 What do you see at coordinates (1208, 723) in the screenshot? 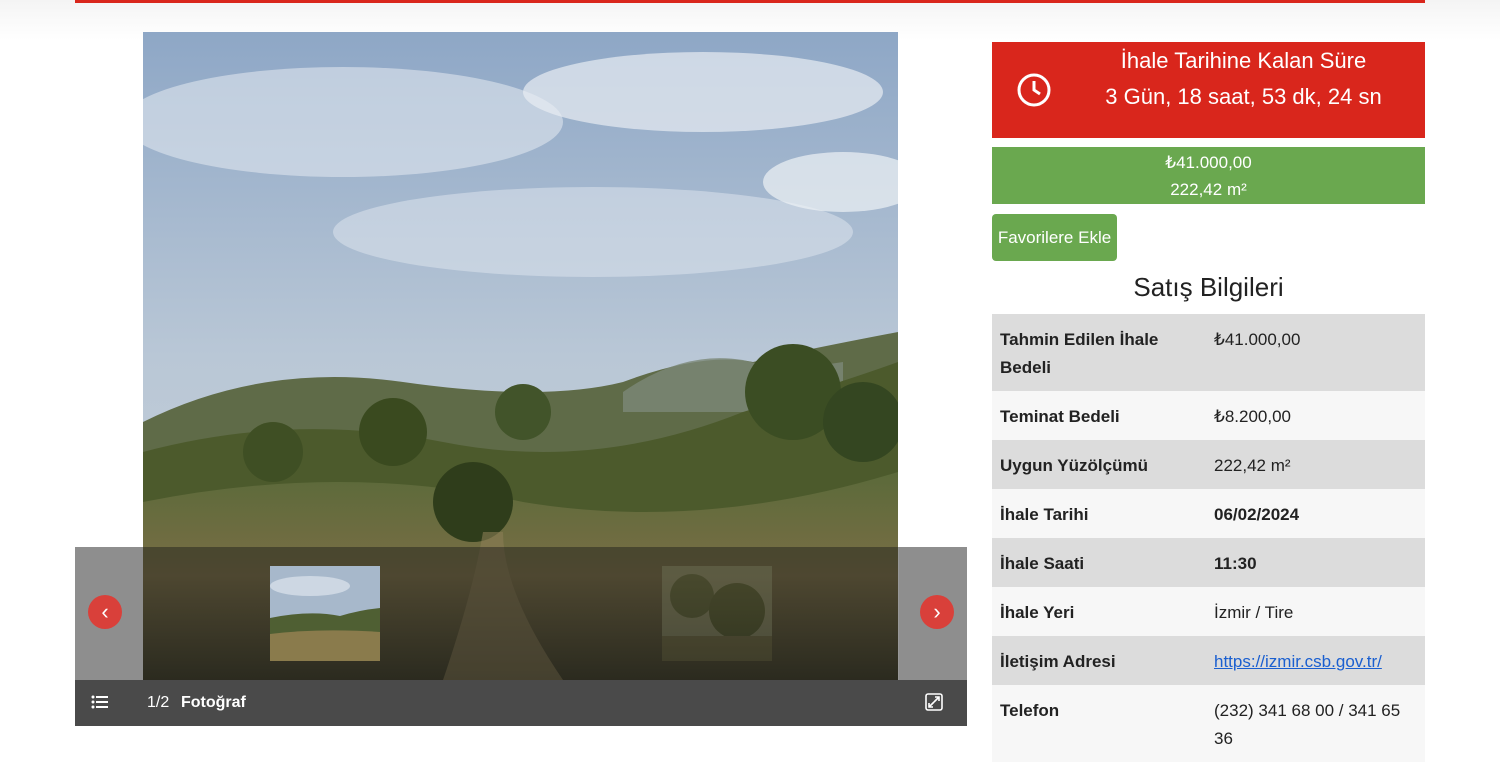
I see `table-row: Telefon (232) 341 68 00 / 341 65 36` at bounding box center [1208, 723].